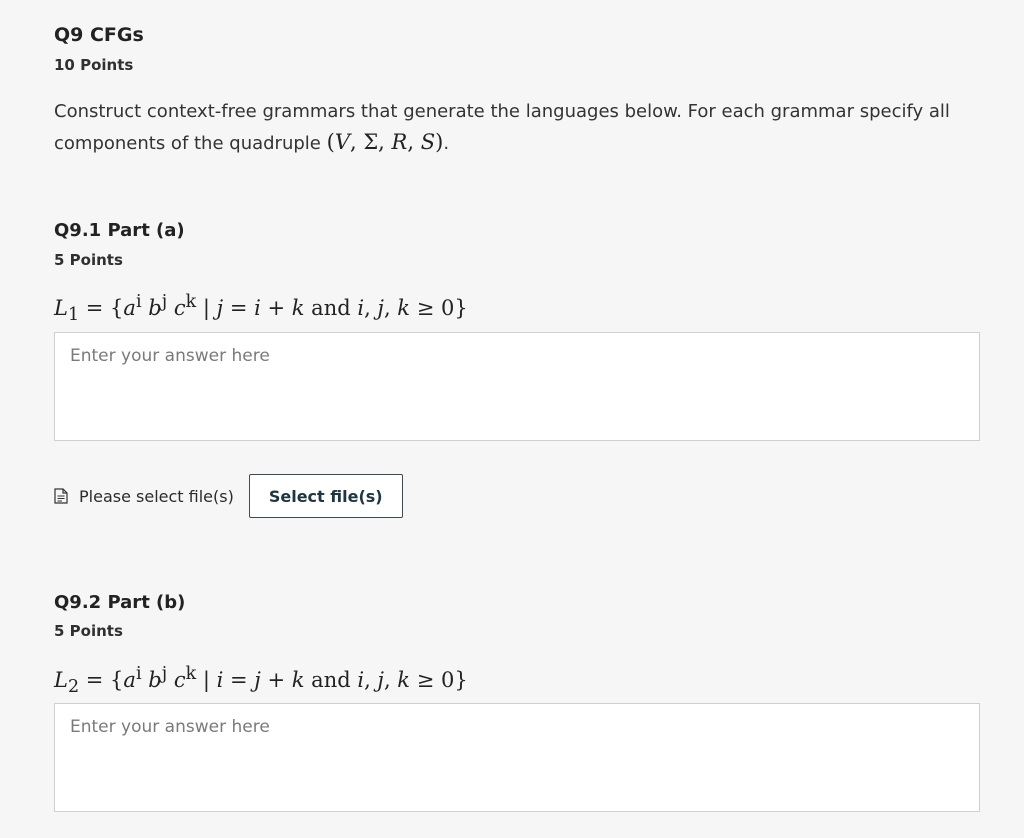 The width and height of the screenshot is (1024, 838). I want to click on part-a-title: Q9.1 Part (a), so click(119, 230).